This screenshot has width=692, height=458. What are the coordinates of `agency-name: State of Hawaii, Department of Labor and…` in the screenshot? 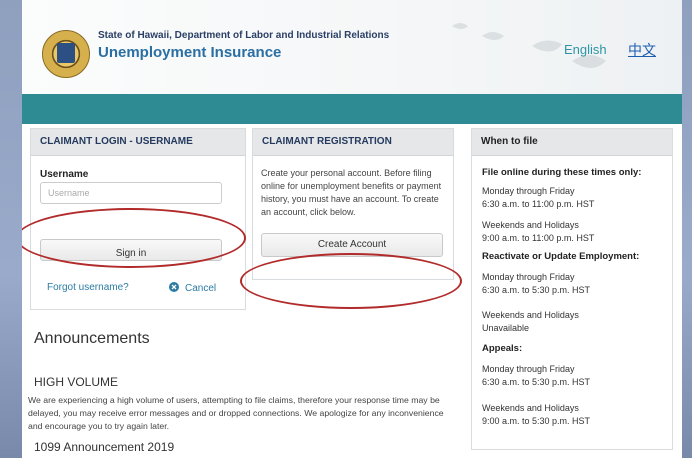 It's located at (244, 35).